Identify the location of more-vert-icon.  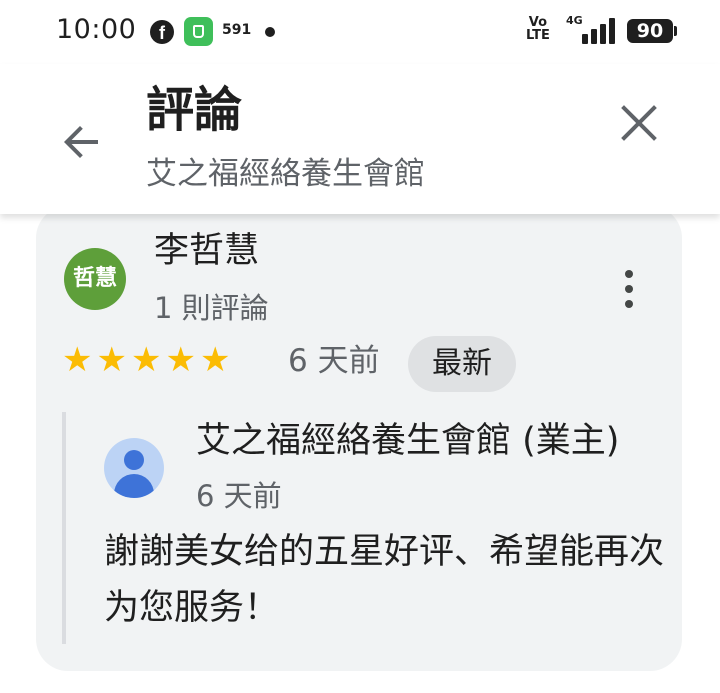
(629, 289).